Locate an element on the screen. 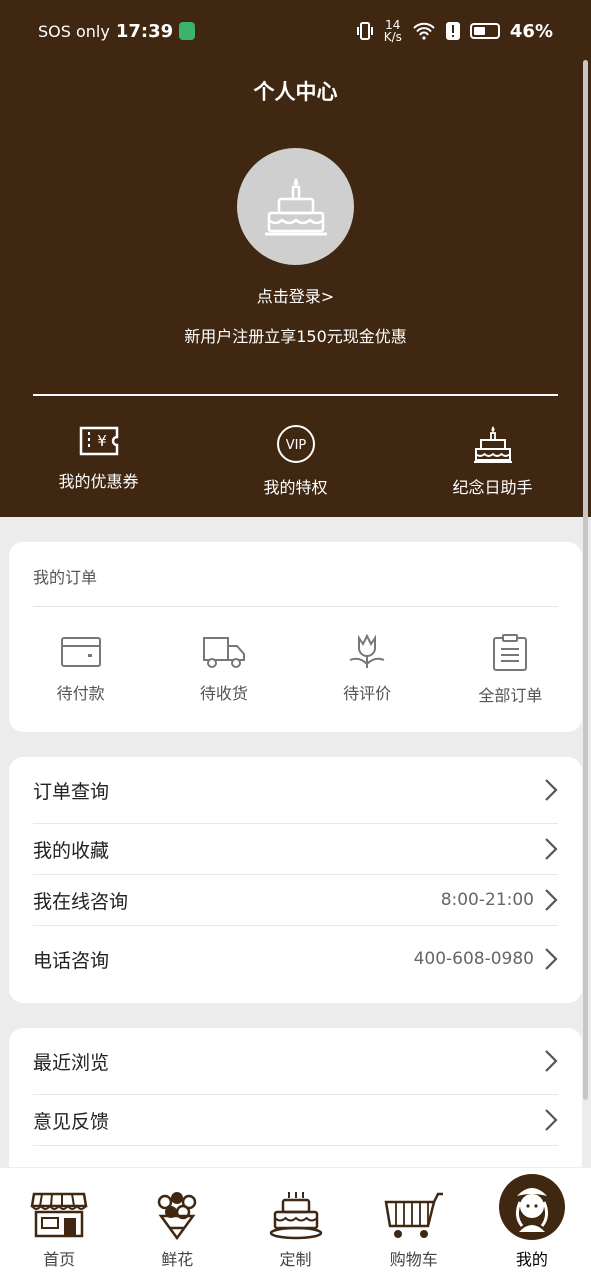  avatar is located at coordinates (295, 206).